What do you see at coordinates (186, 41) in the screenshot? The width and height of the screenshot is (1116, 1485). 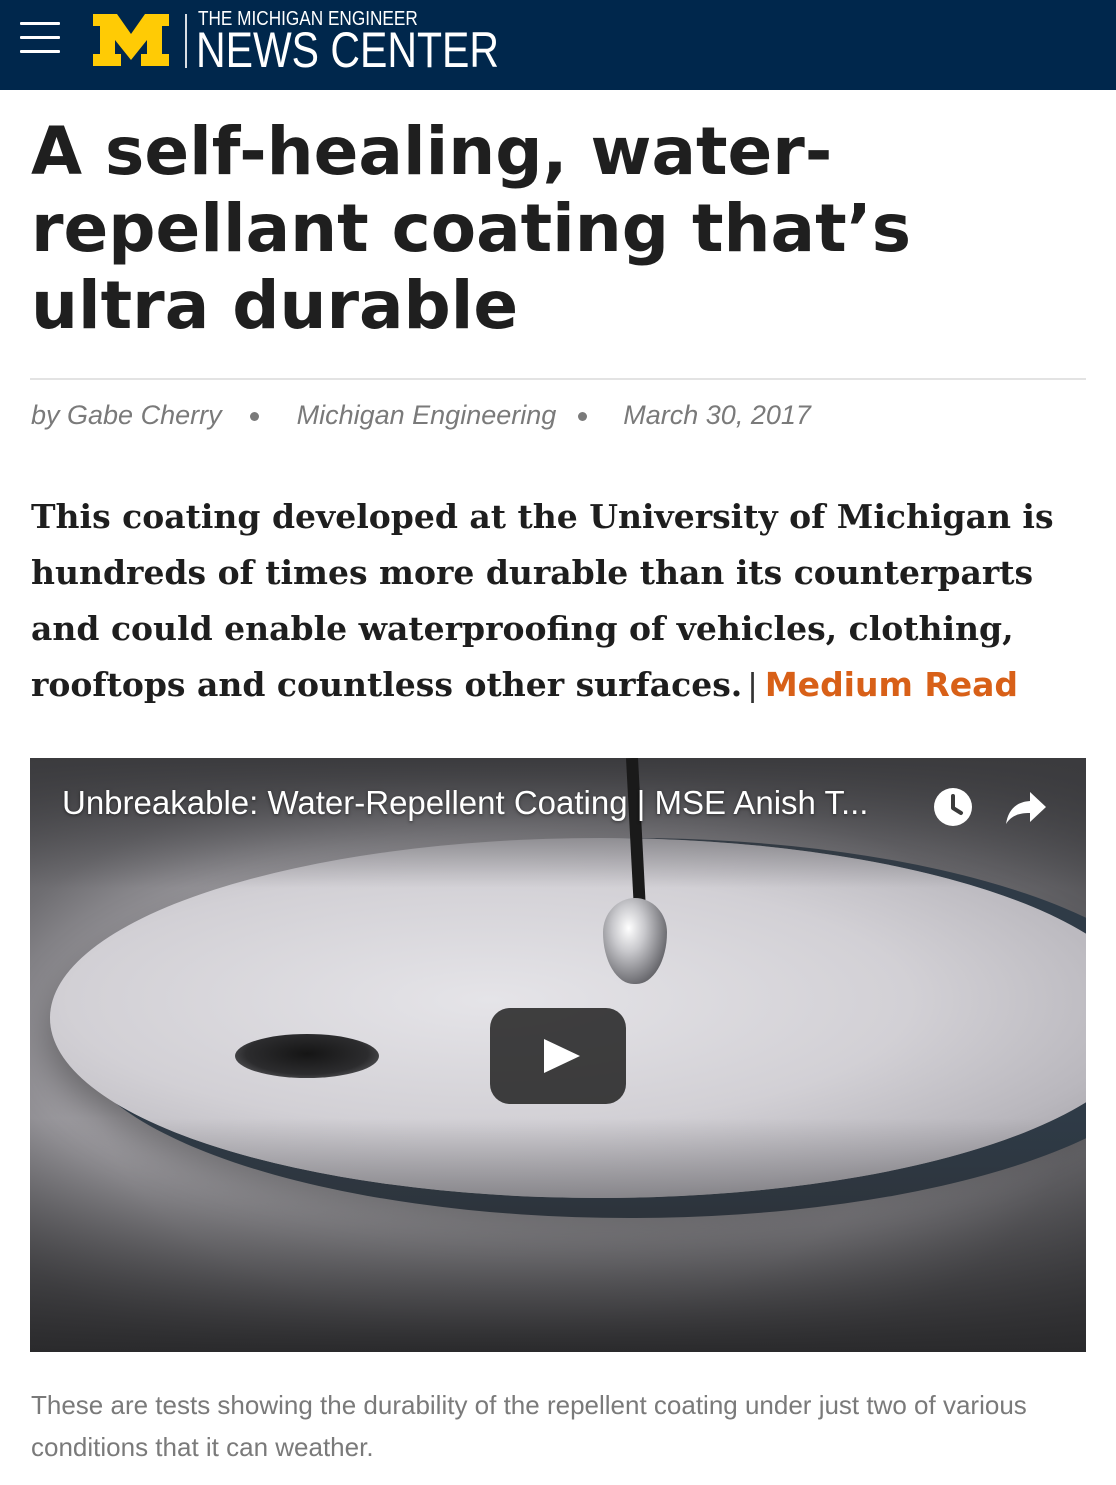 I see `logo-divider` at bounding box center [186, 41].